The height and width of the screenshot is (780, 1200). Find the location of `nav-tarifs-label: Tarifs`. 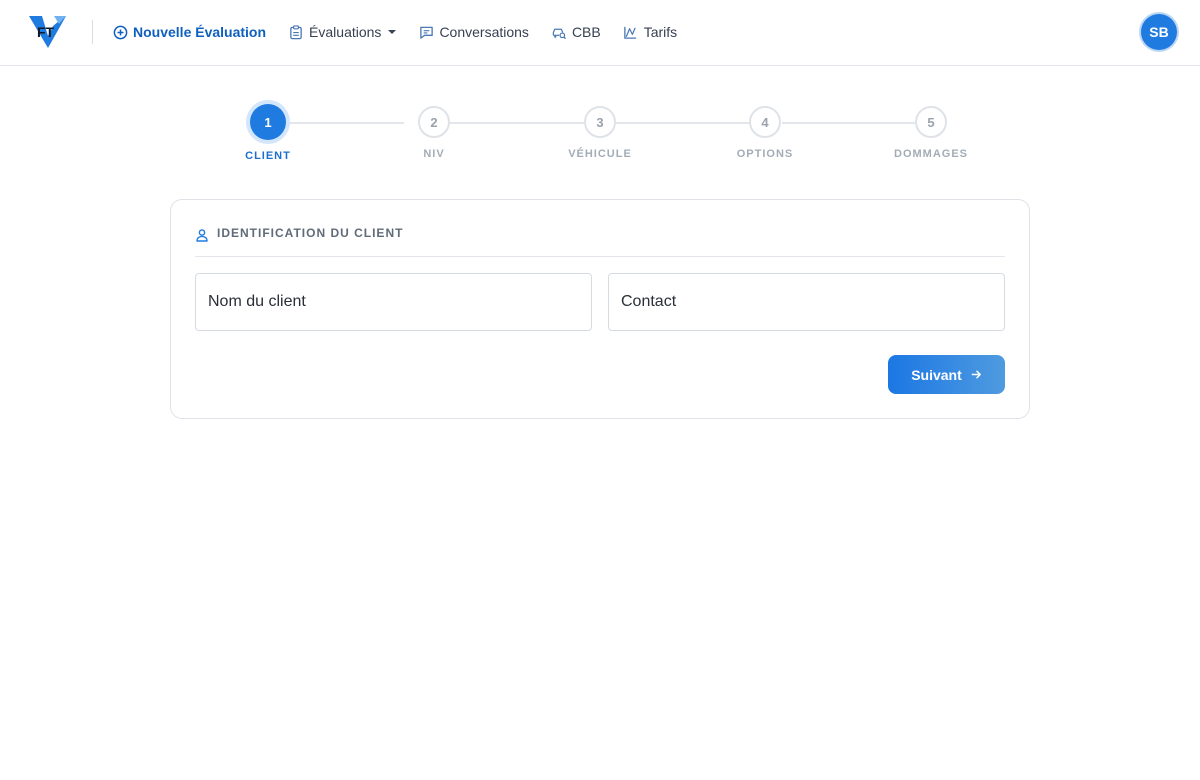

nav-tarifs-label: Tarifs is located at coordinates (660, 32).